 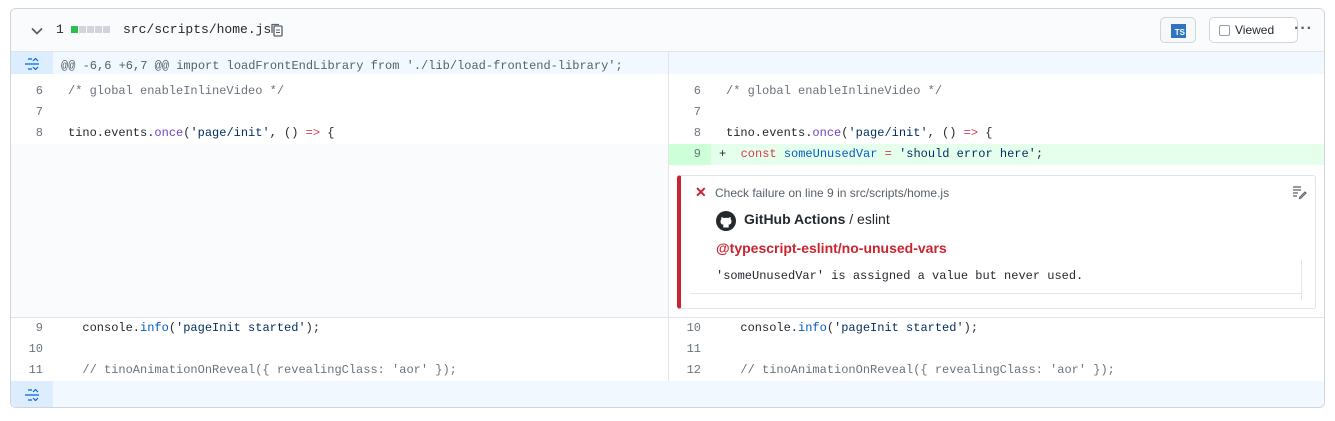 I want to click on viewed-label: Viewed, so click(x=1255, y=30).